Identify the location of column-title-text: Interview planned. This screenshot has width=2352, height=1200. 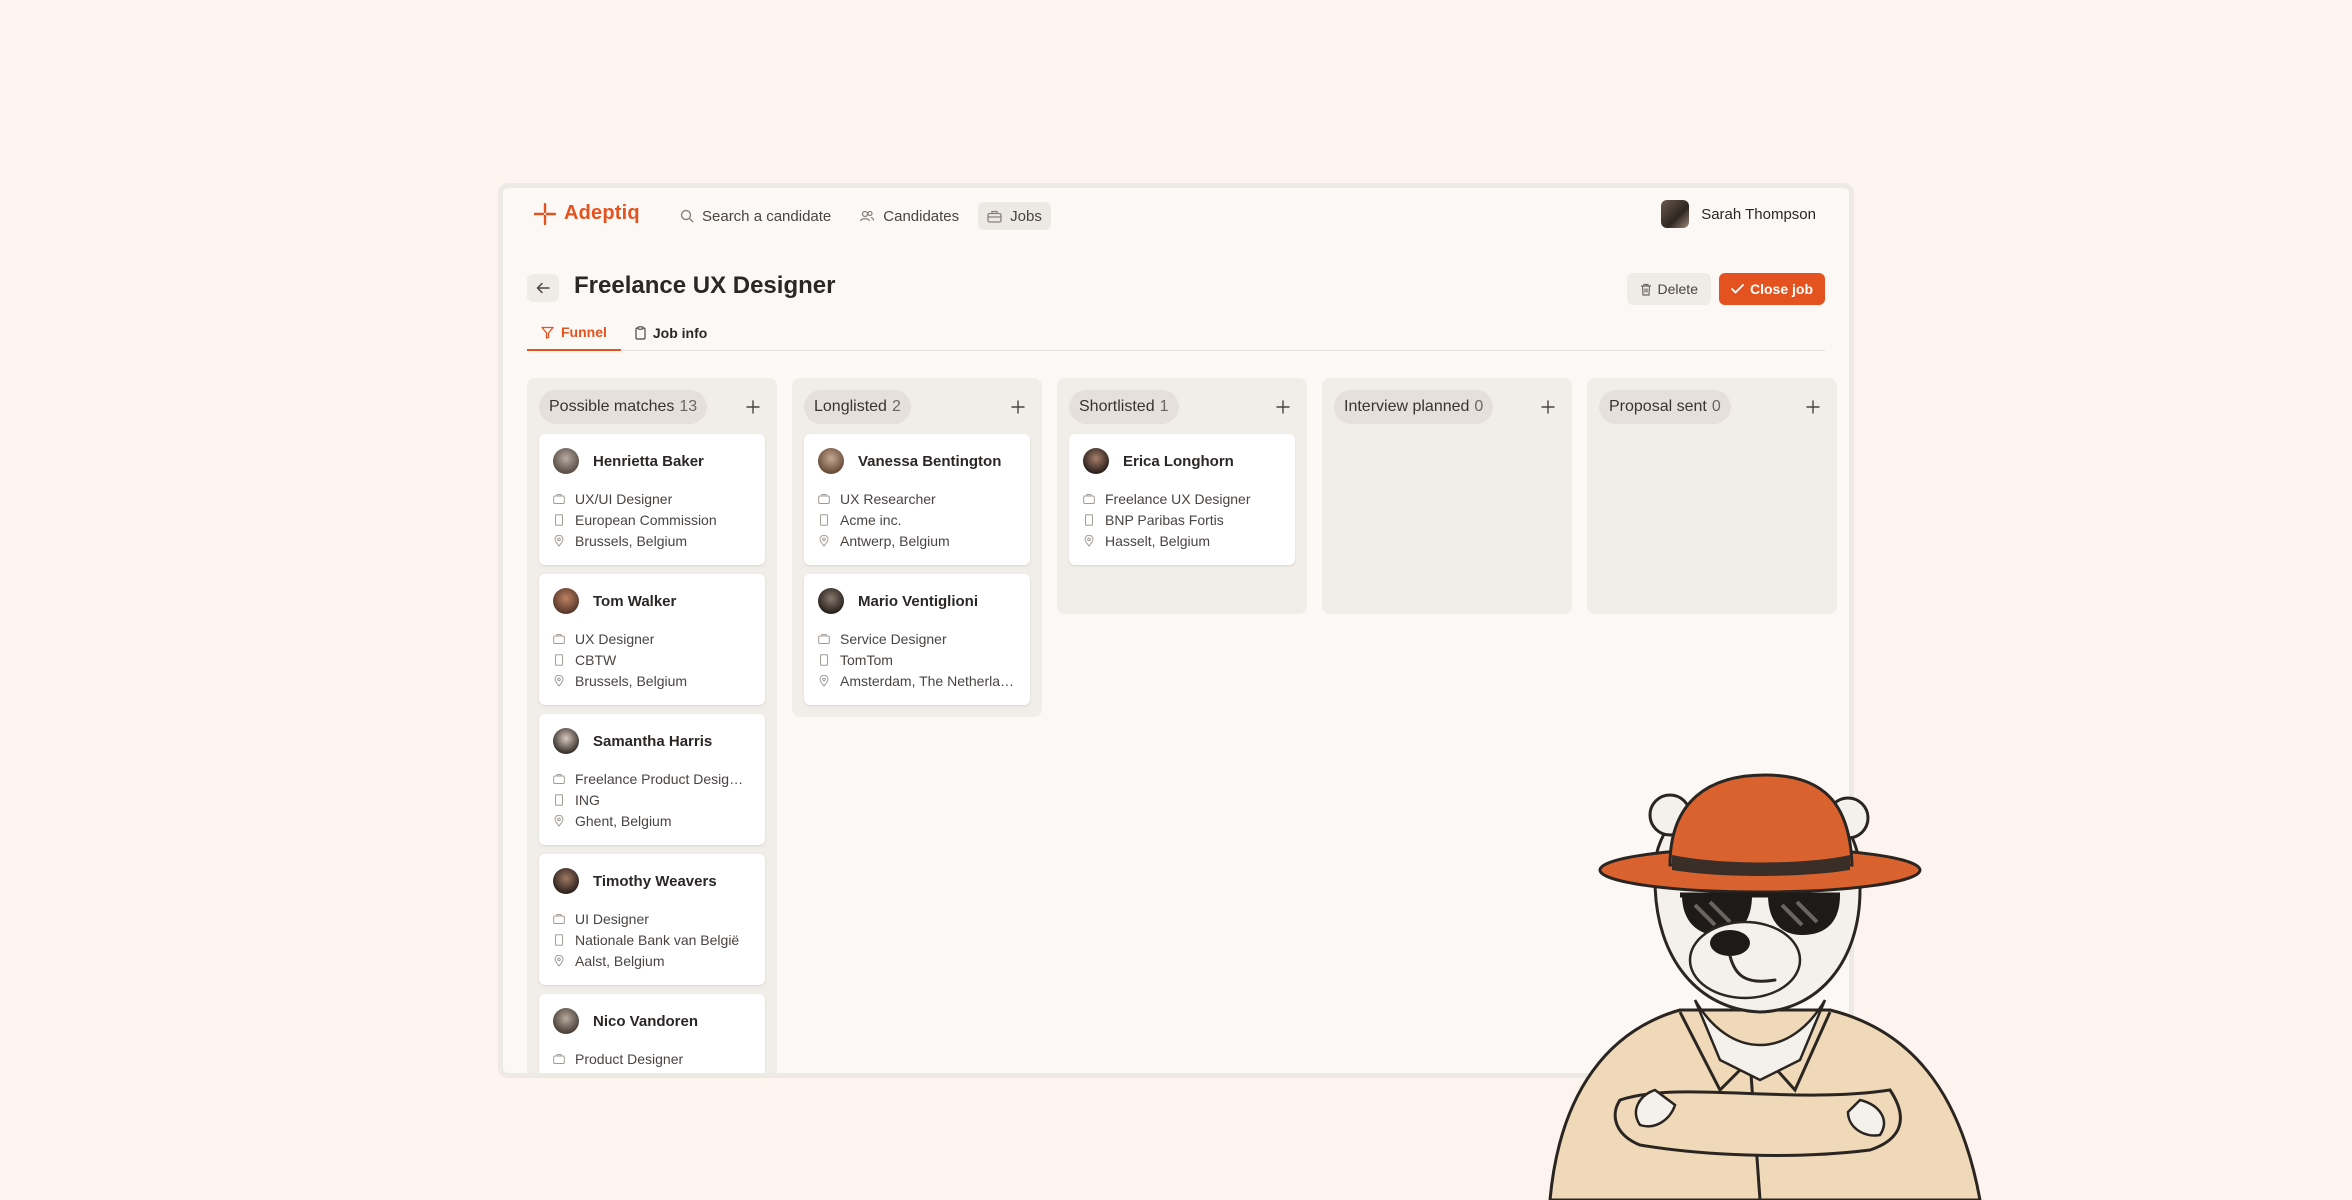
(1407, 406).